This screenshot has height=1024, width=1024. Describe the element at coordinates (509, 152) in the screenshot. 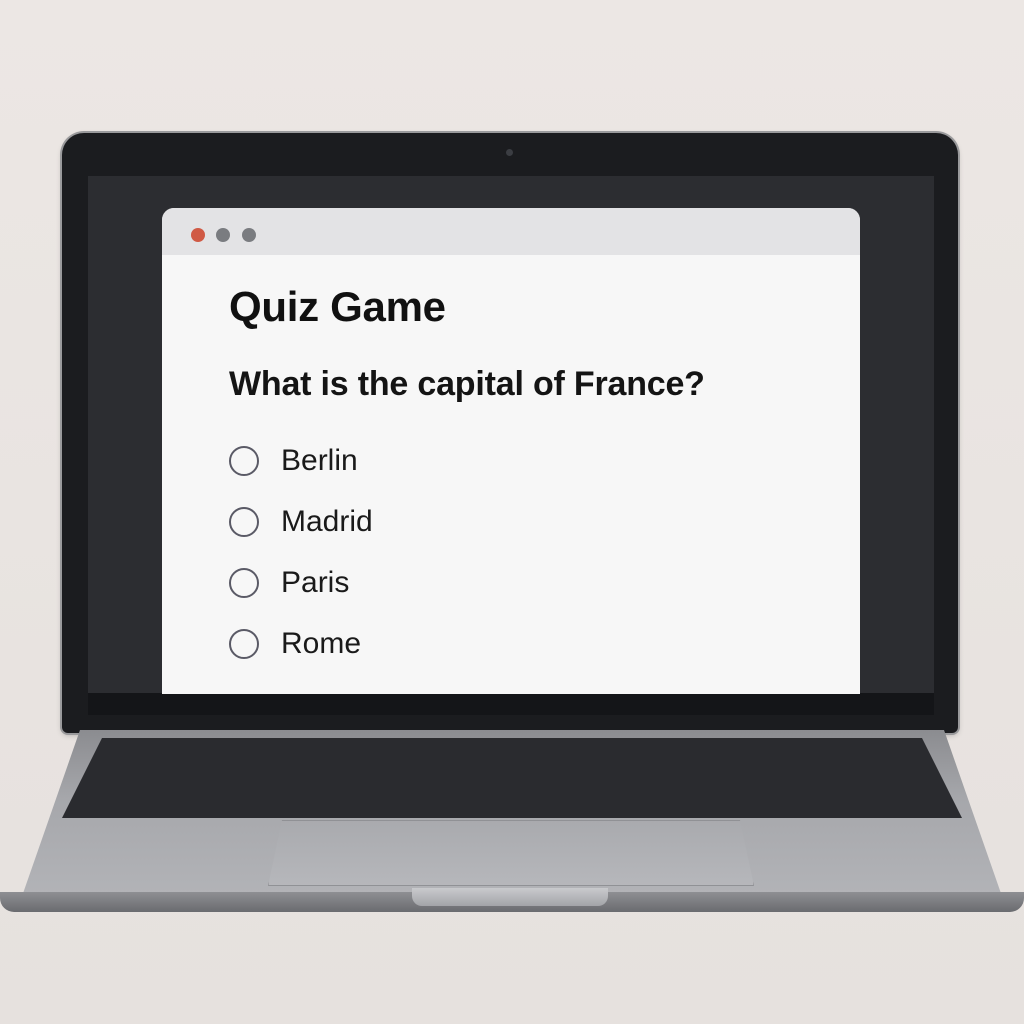

I see `webcam-icon` at that location.